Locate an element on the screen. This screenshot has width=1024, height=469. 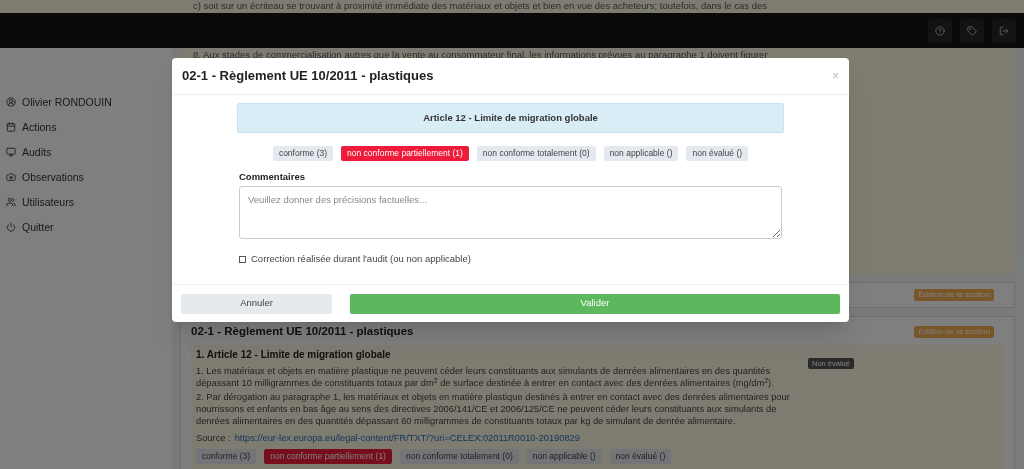
logout-icon is located at coordinates (1004, 30).